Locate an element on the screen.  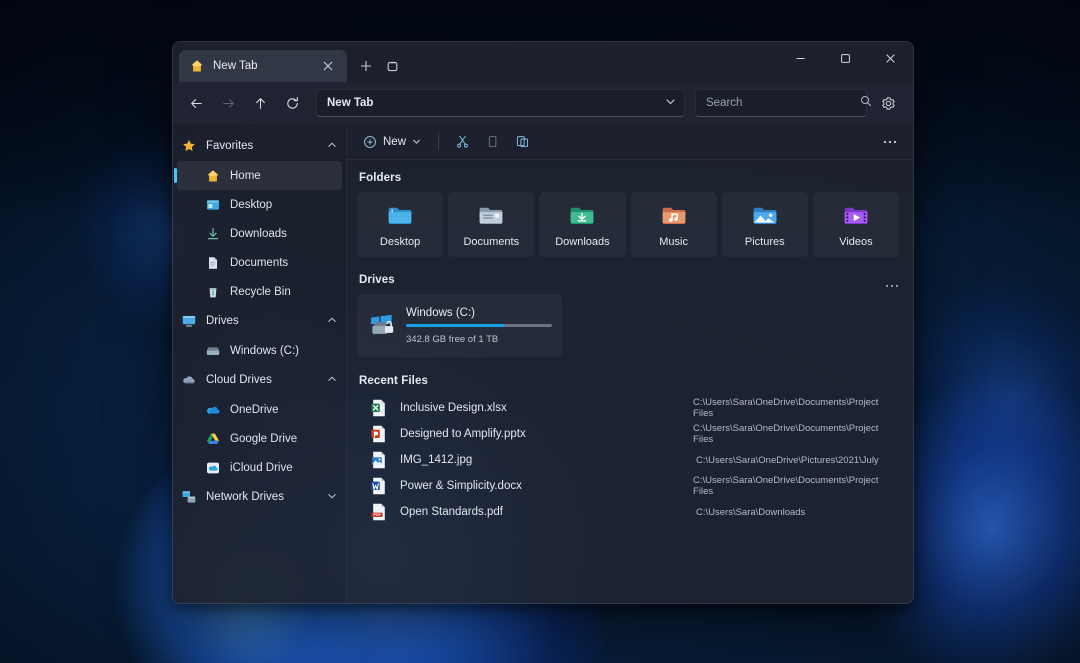
search-box is located at coordinates (783, 103).